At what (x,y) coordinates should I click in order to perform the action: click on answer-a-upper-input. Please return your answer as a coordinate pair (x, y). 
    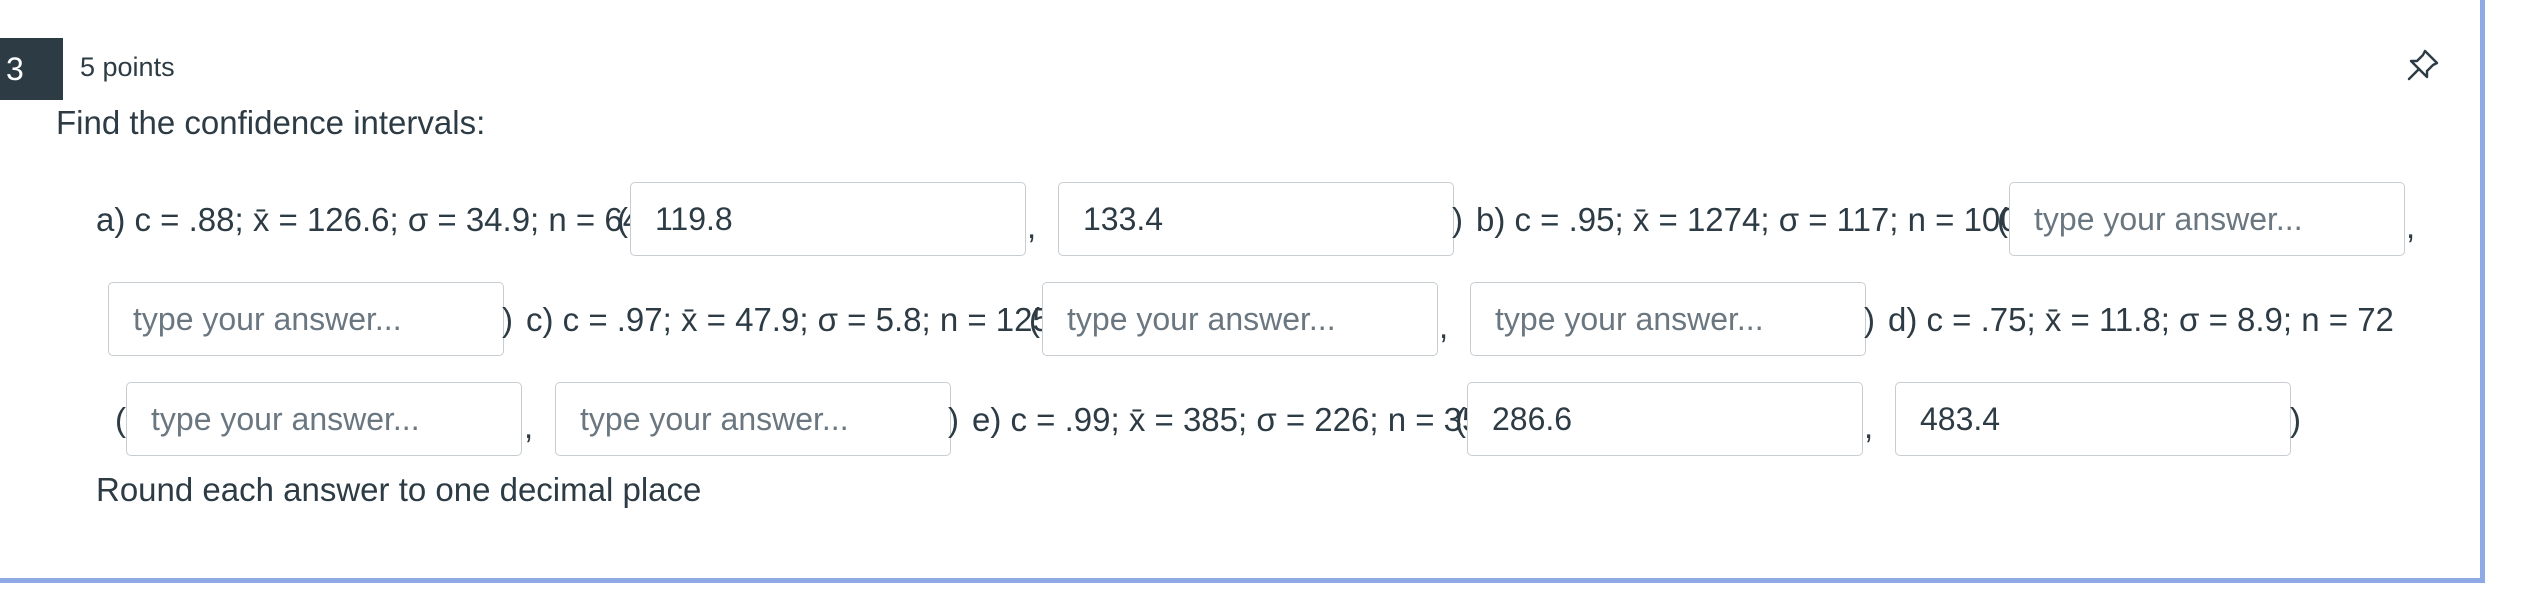
    Looking at the image, I should click on (1256, 219).